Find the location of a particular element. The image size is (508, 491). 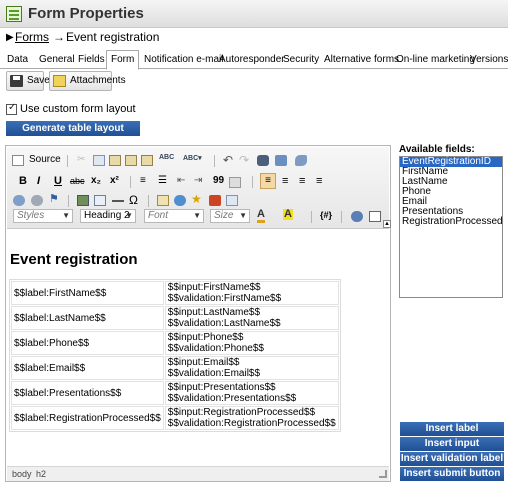

generate-table-layout-button: Generate table layout is located at coordinates (73, 128).